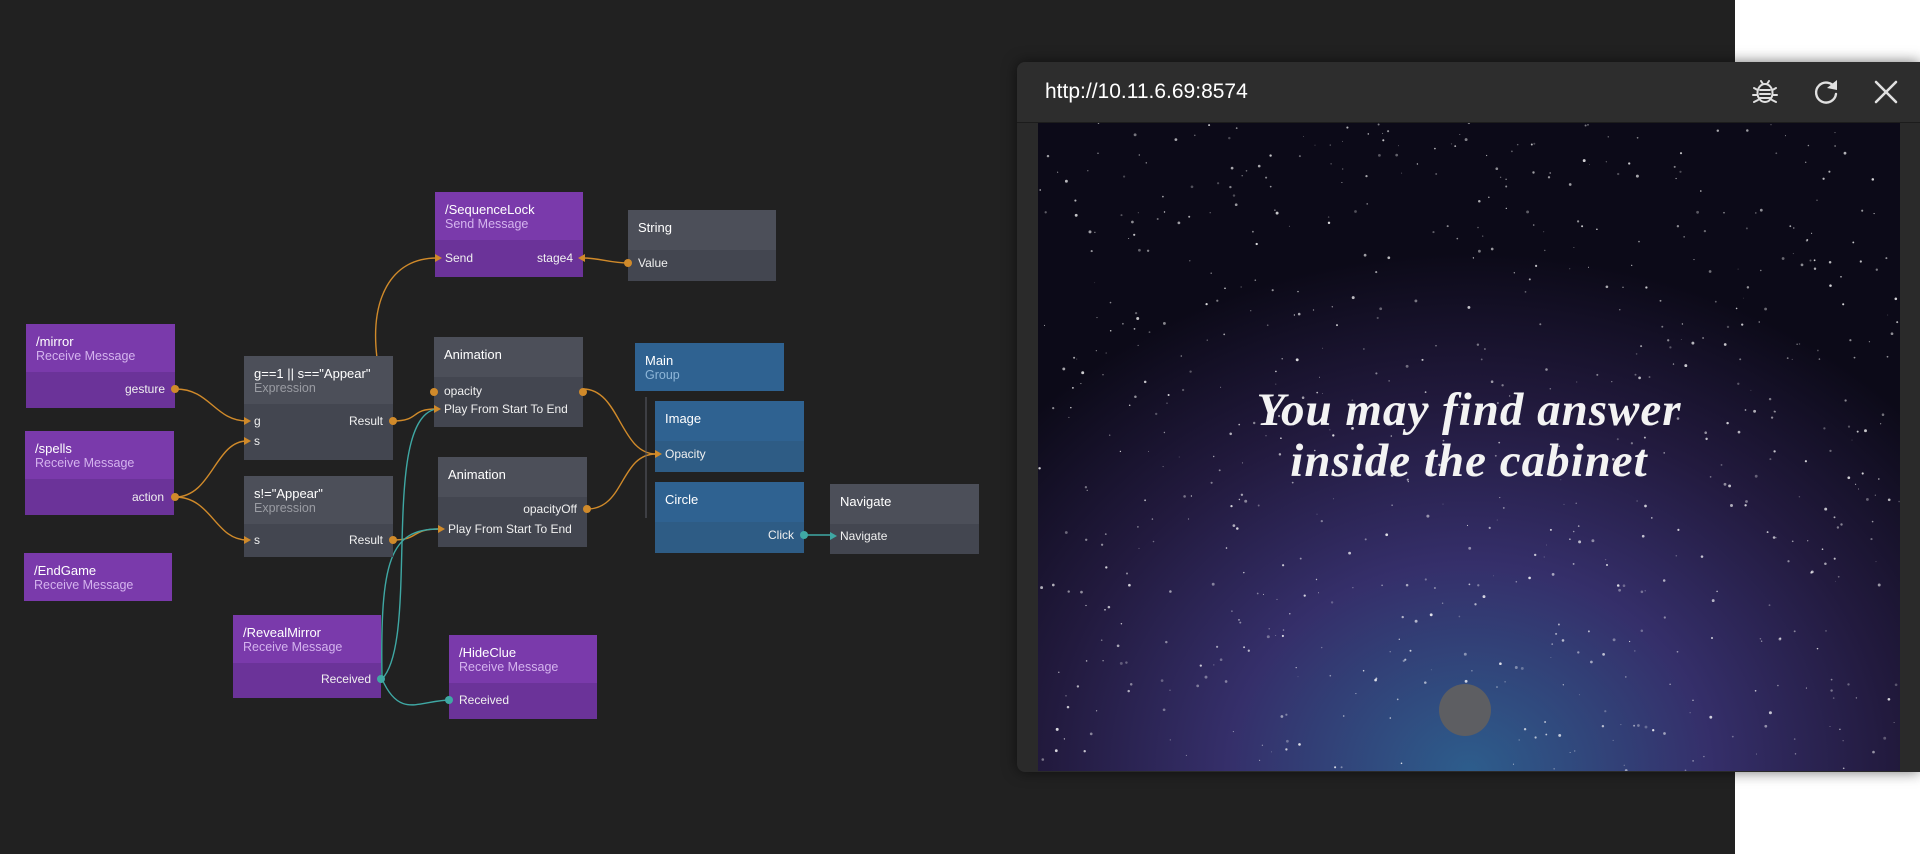  Describe the element at coordinates (864, 536) in the screenshot. I see `input-port-label: Navigate` at that location.